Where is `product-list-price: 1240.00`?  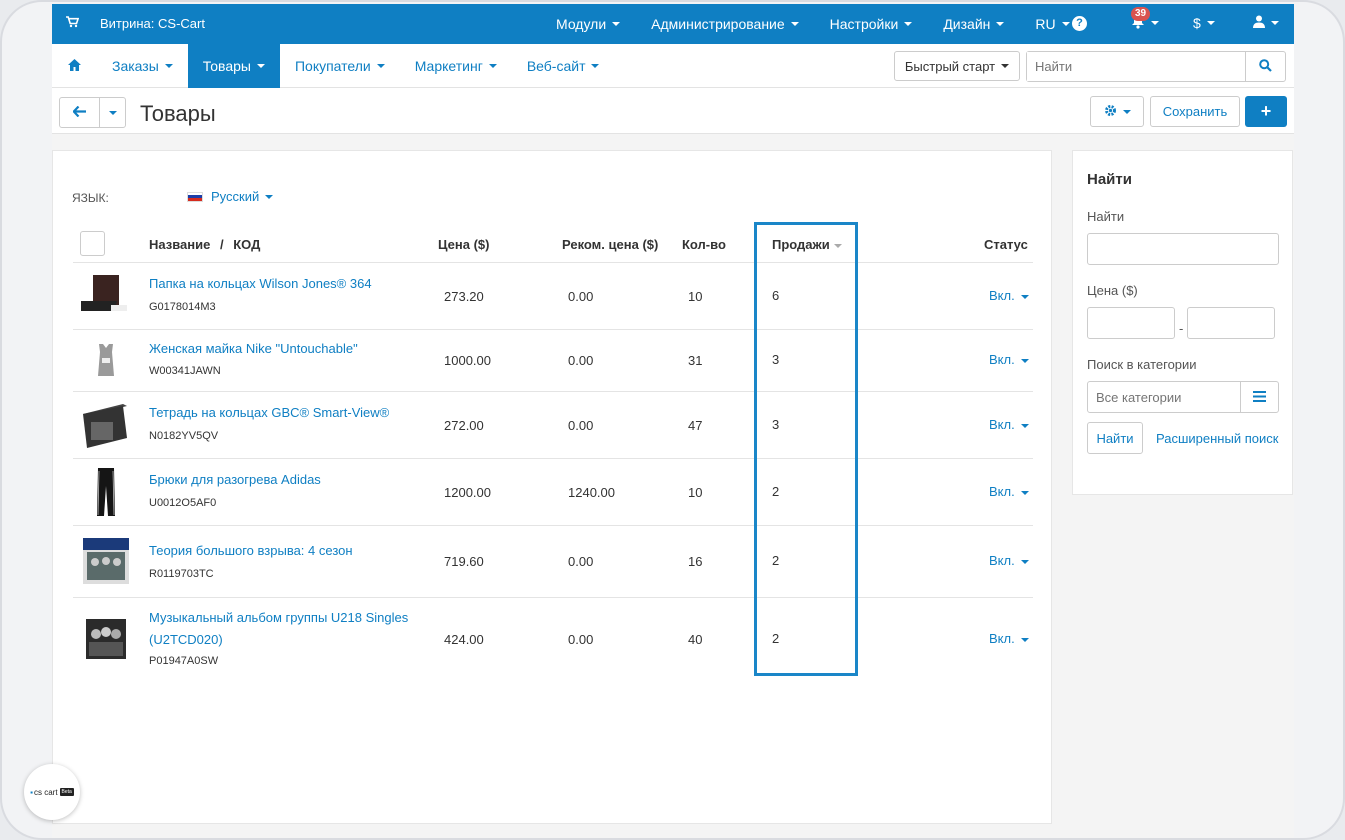
product-list-price: 1240.00 is located at coordinates (591, 492).